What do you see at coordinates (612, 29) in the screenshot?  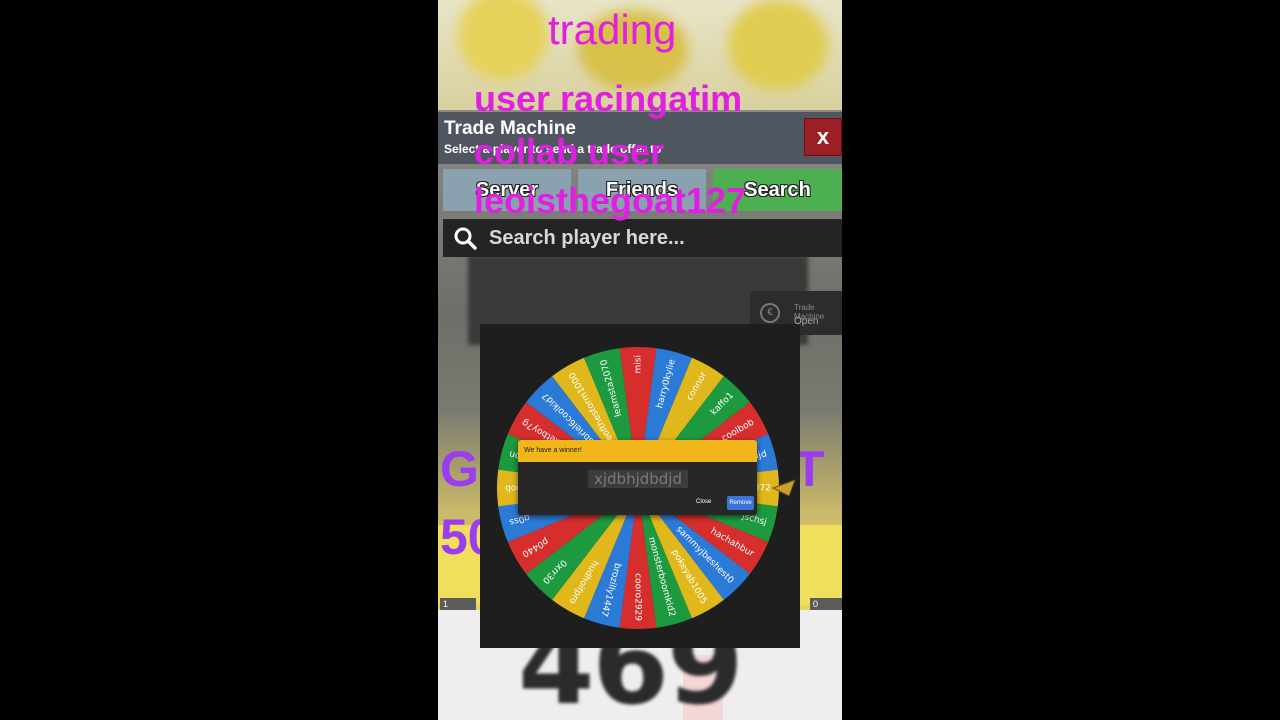 I see `overlay-caption: trading` at bounding box center [612, 29].